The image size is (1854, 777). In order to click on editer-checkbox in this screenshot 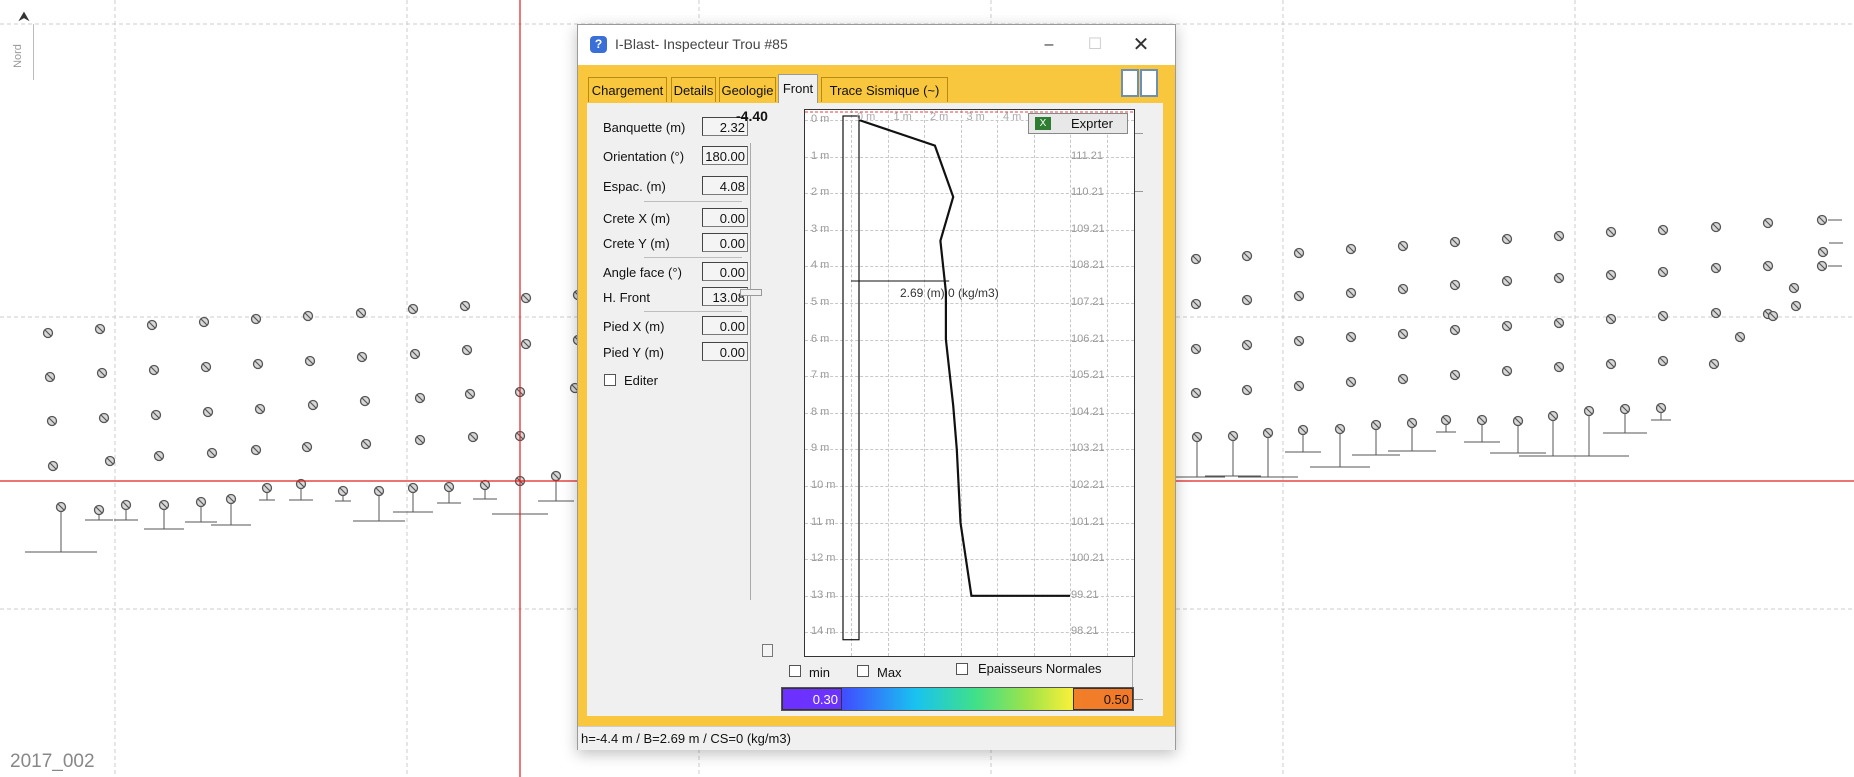, I will do `click(610, 380)`.